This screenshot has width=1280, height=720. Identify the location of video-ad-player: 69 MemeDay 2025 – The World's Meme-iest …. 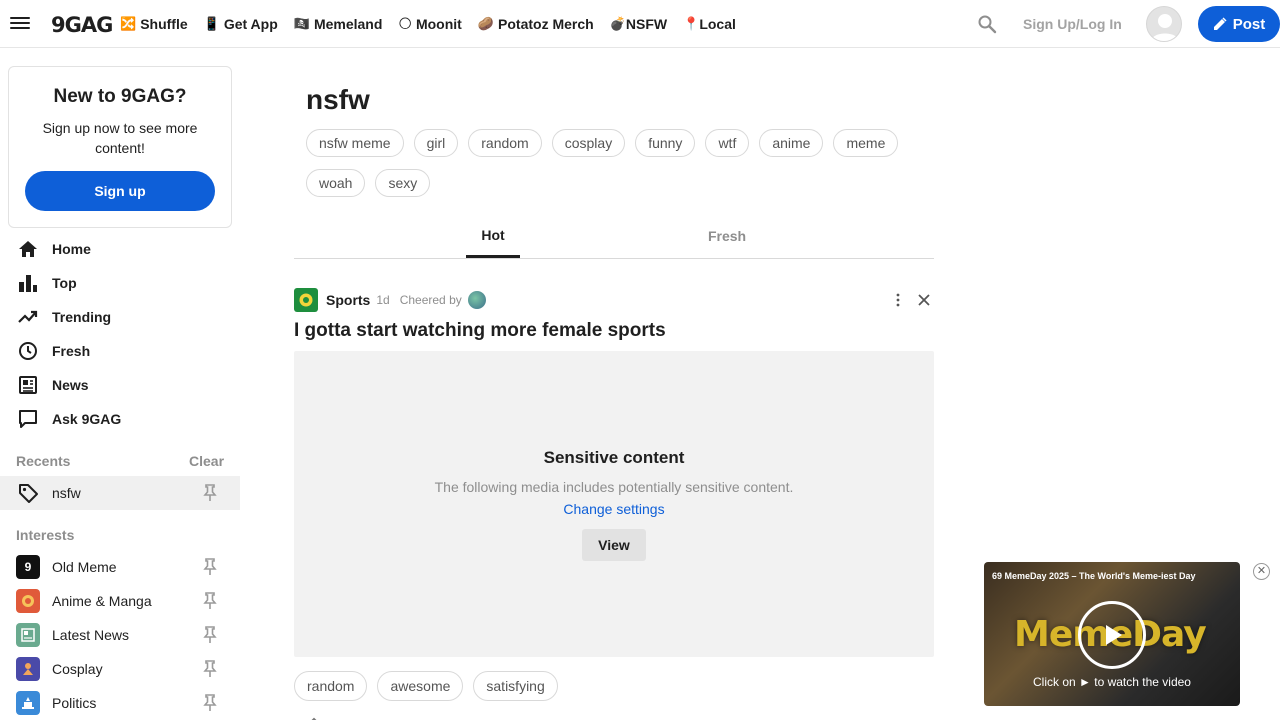
(1112, 634).